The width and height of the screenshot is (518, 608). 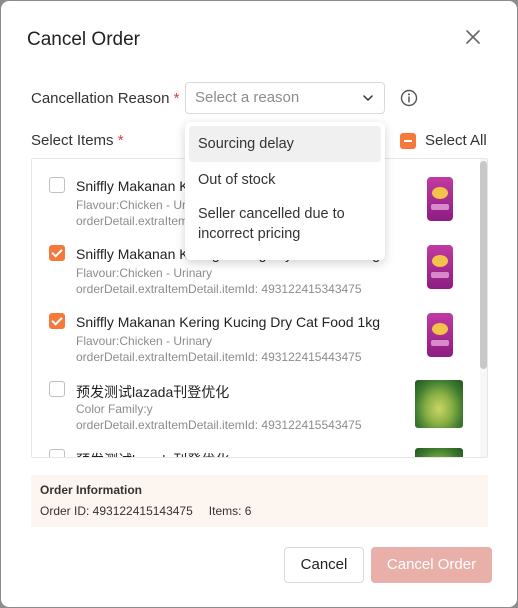 I want to click on cancellation-reason-label: Cancellation Reason *, so click(x=105, y=98).